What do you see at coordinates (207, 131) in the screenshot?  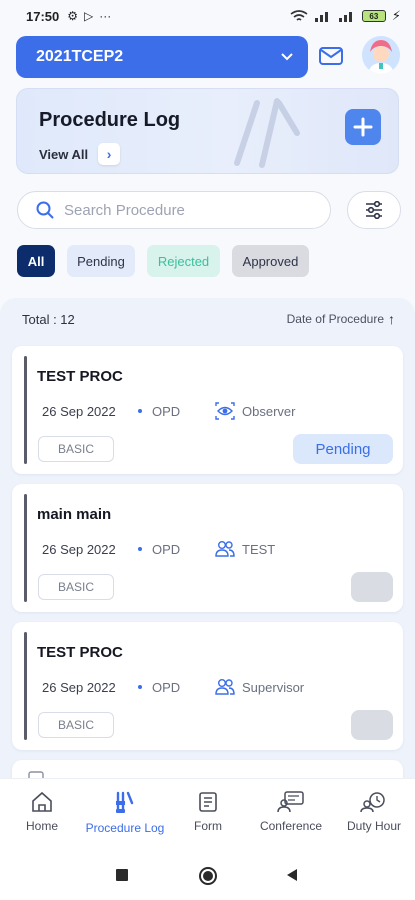 I see `procedure-log-banner: Procedure Log View All ›` at bounding box center [207, 131].